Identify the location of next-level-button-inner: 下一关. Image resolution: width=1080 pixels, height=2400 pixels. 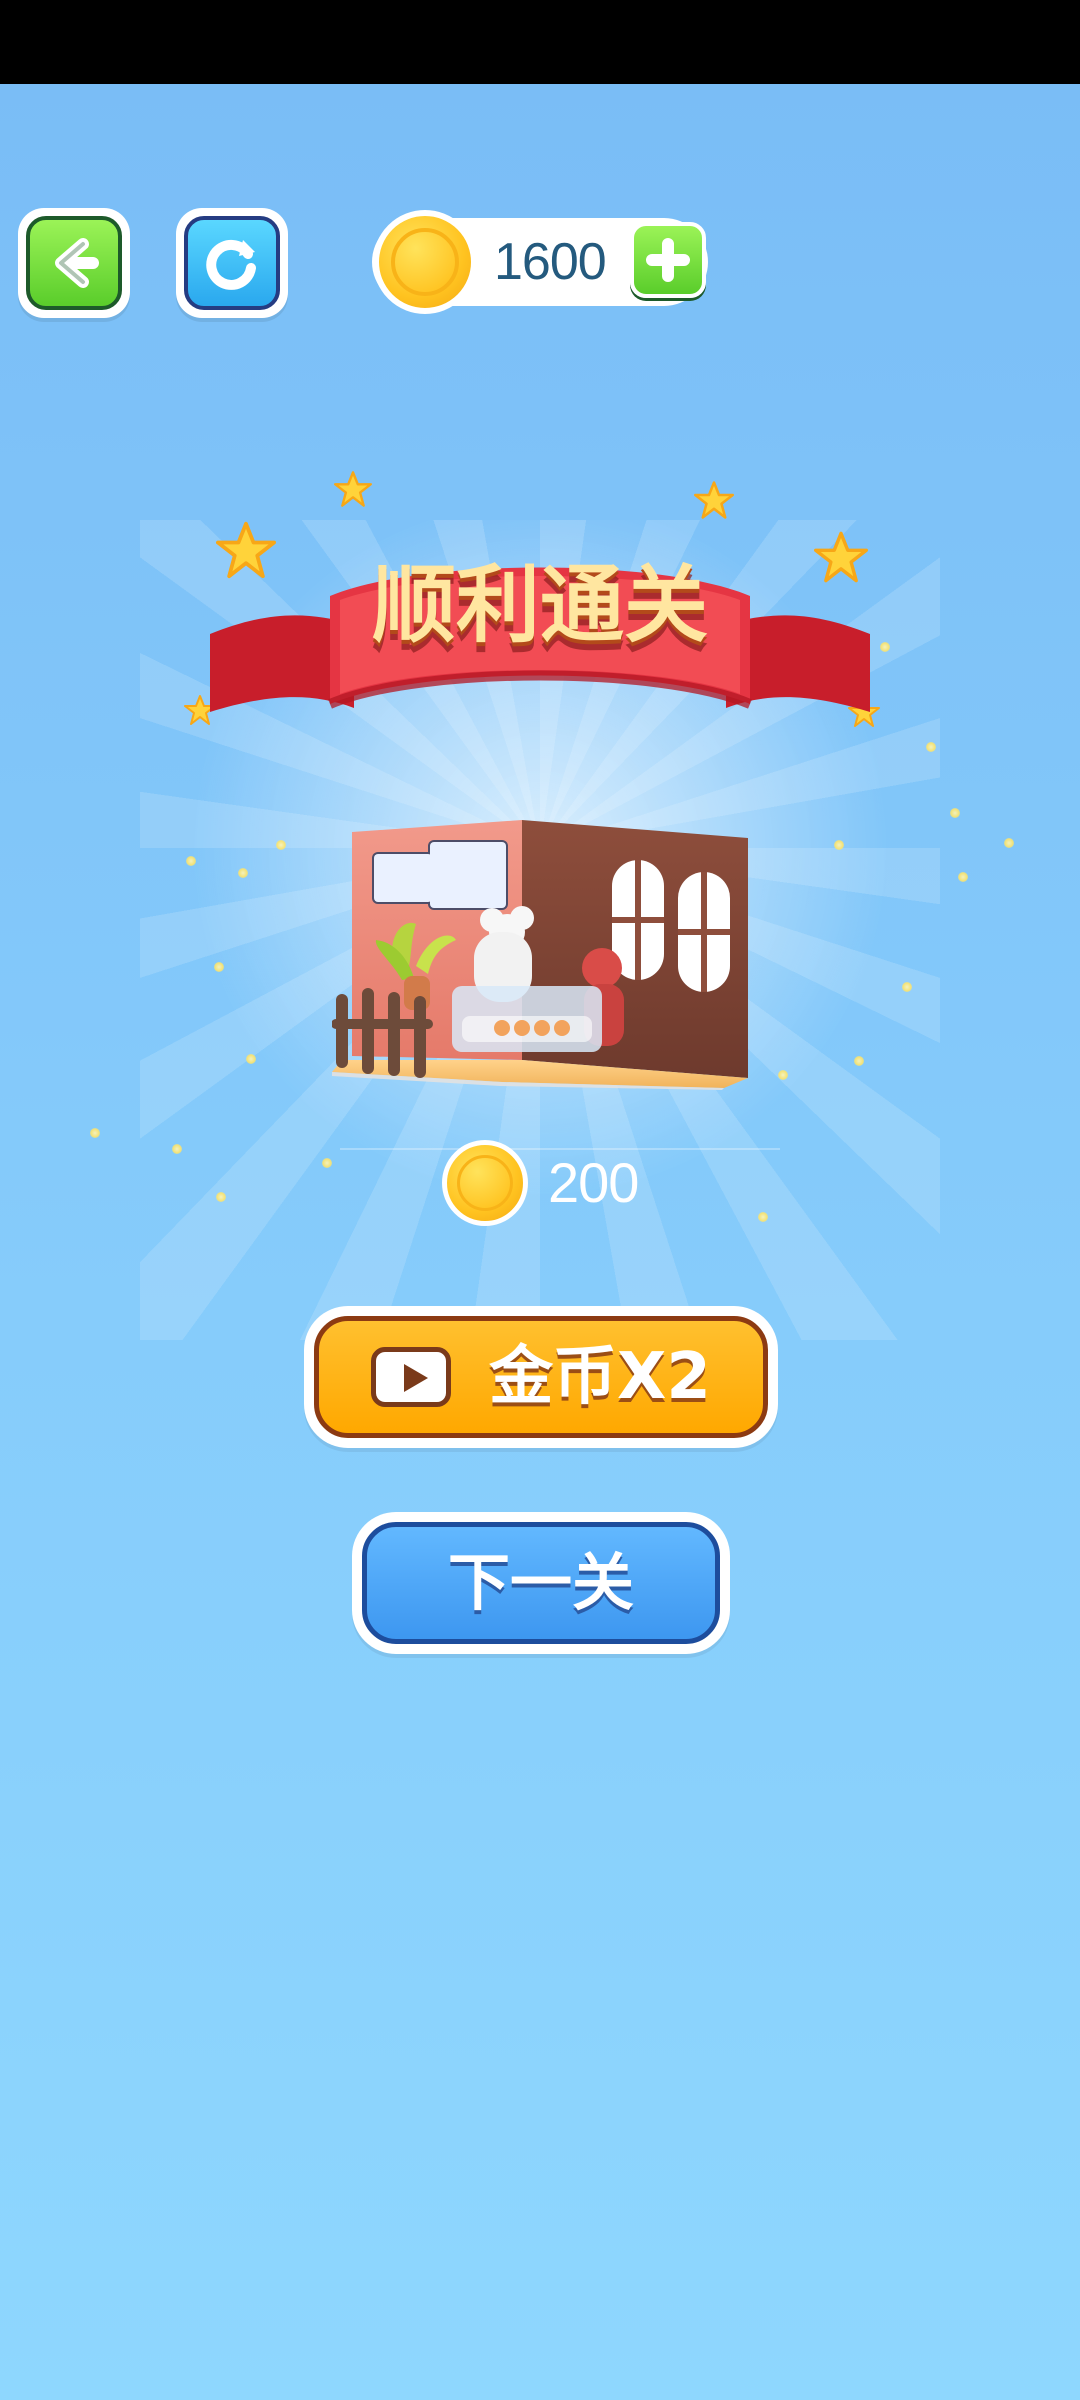
(541, 1583).